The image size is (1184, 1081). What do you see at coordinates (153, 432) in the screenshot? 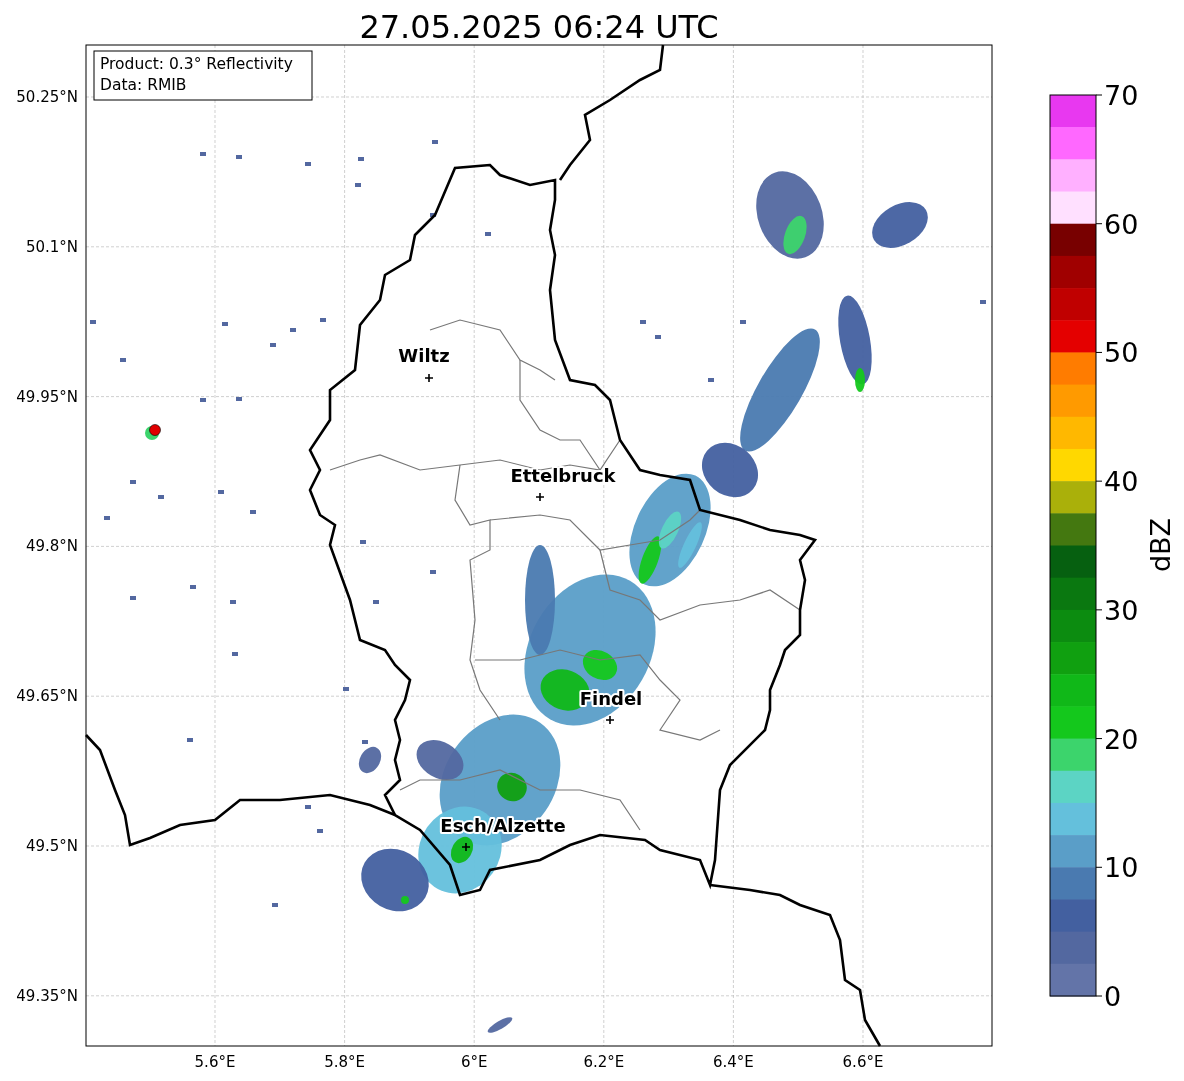
I see `radar-site-icon` at bounding box center [153, 432].